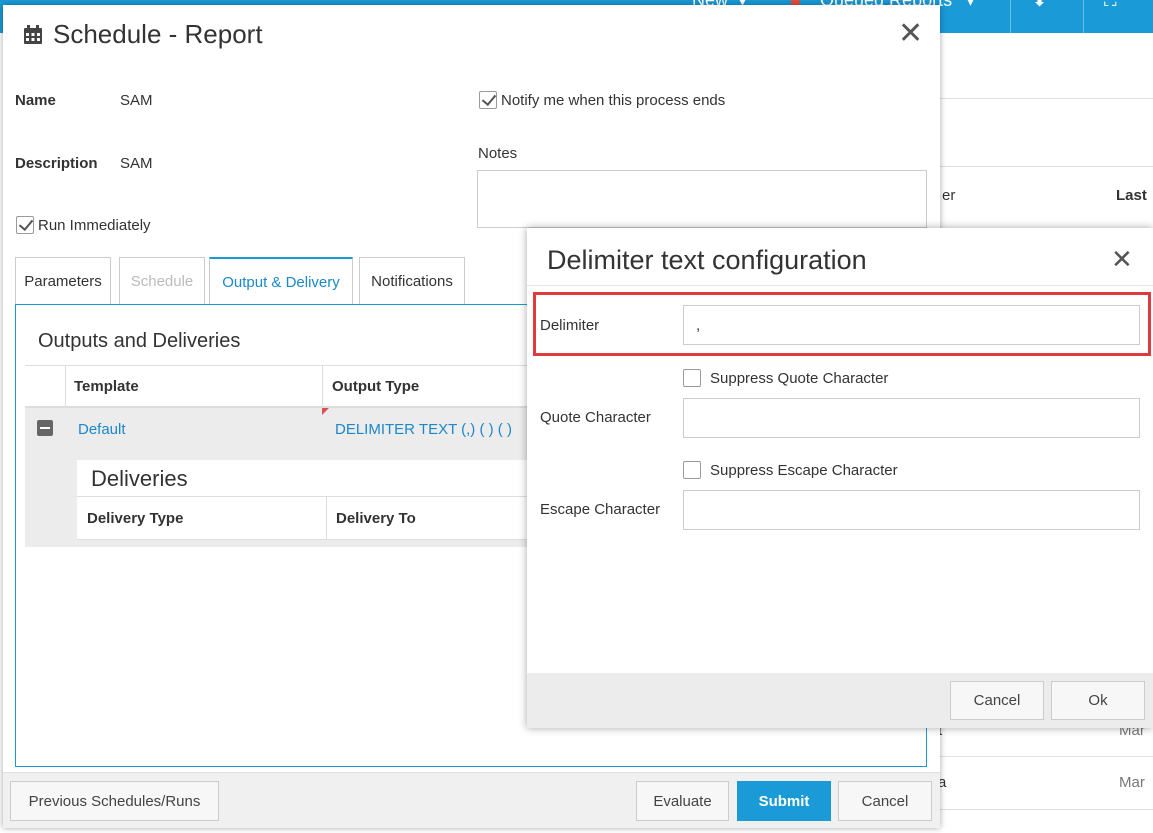  What do you see at coordinates (33, 34) in the screenshot?
I see `calendar-icon` at bounding box center [33, 34].